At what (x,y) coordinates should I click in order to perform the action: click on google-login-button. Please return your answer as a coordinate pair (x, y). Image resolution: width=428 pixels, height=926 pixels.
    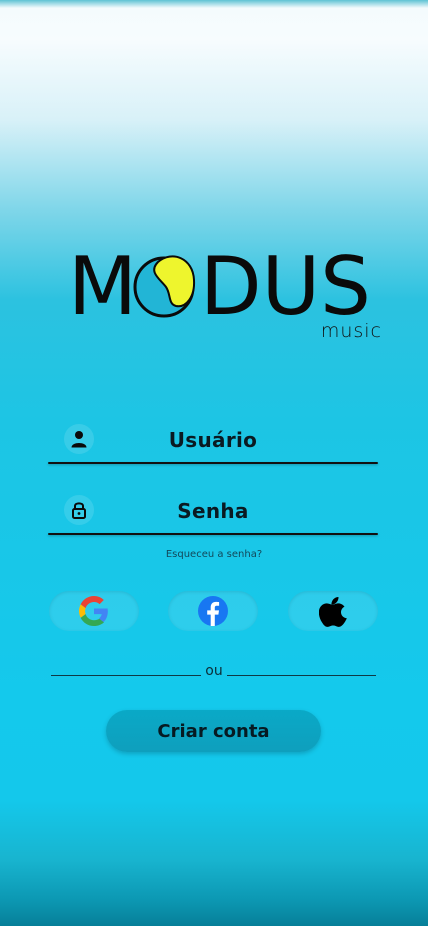
    Looking at the image, I should click on (94, 611).